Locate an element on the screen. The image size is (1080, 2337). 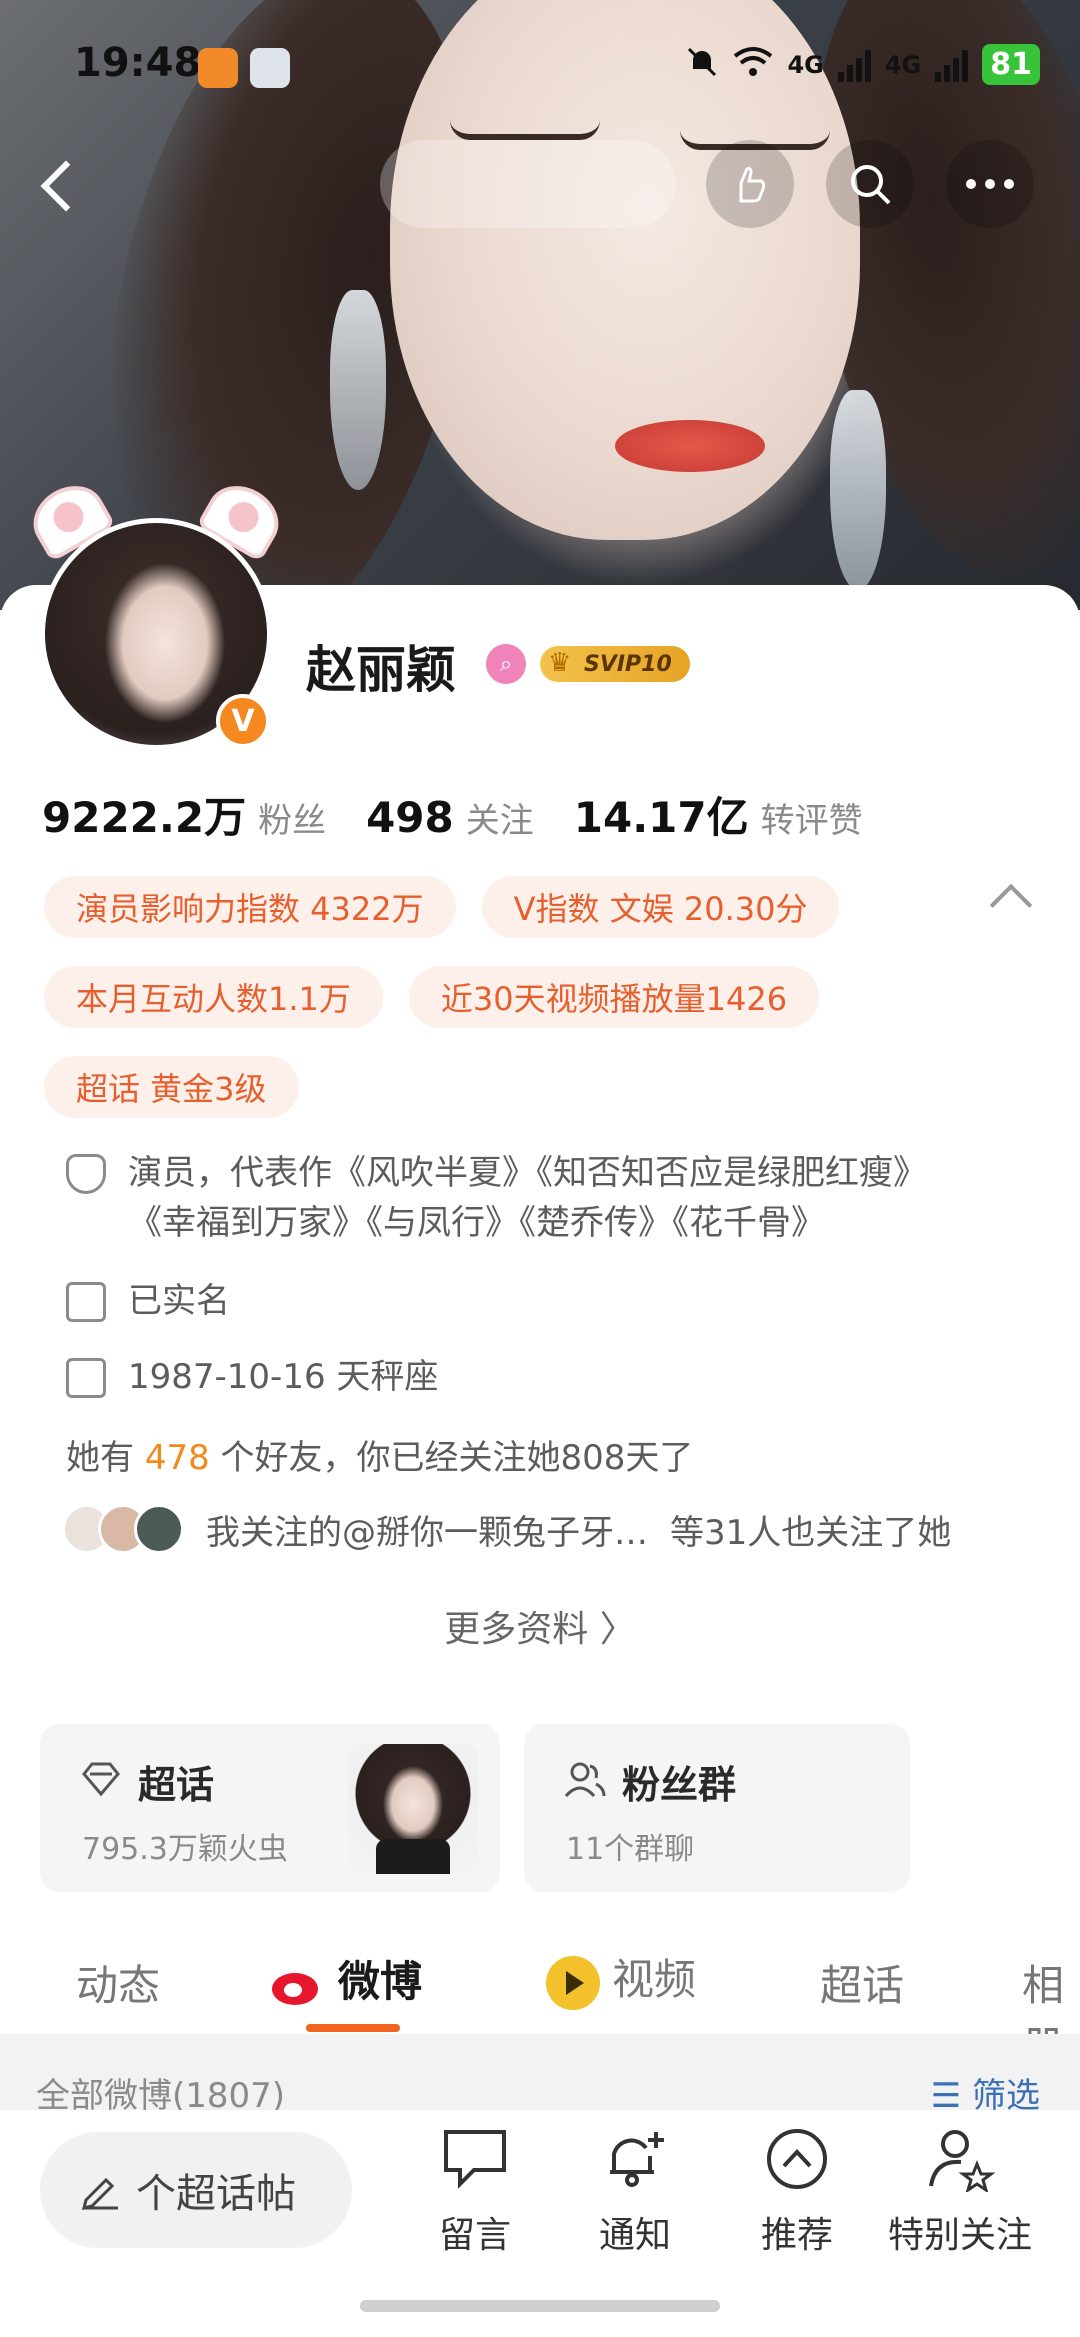
stats-row: 9222.2万 粉丝 498 关注 14.17亿 转评赞 is located at coordinates (452, 814).